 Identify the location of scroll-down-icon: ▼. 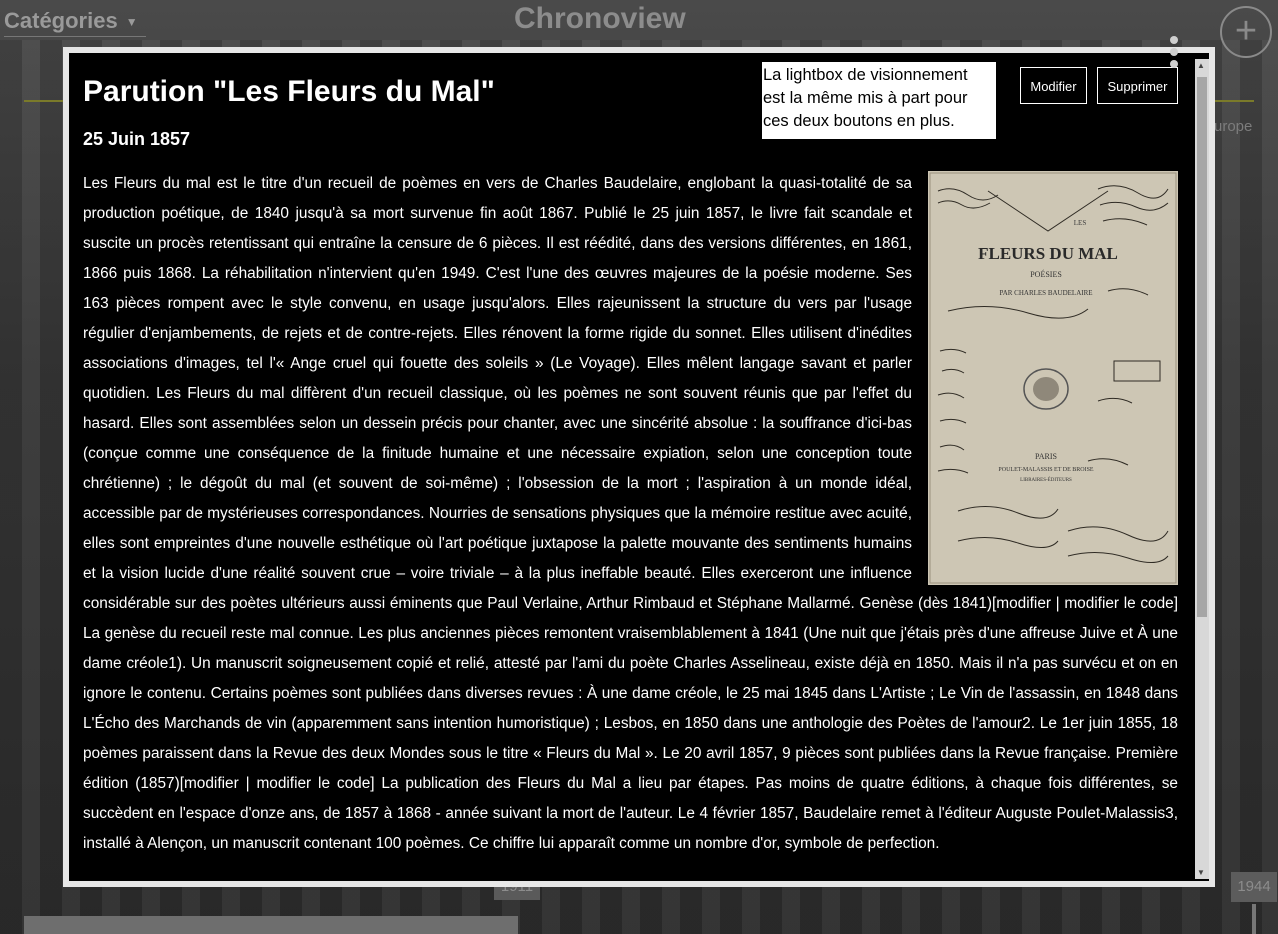
(1201, 872).